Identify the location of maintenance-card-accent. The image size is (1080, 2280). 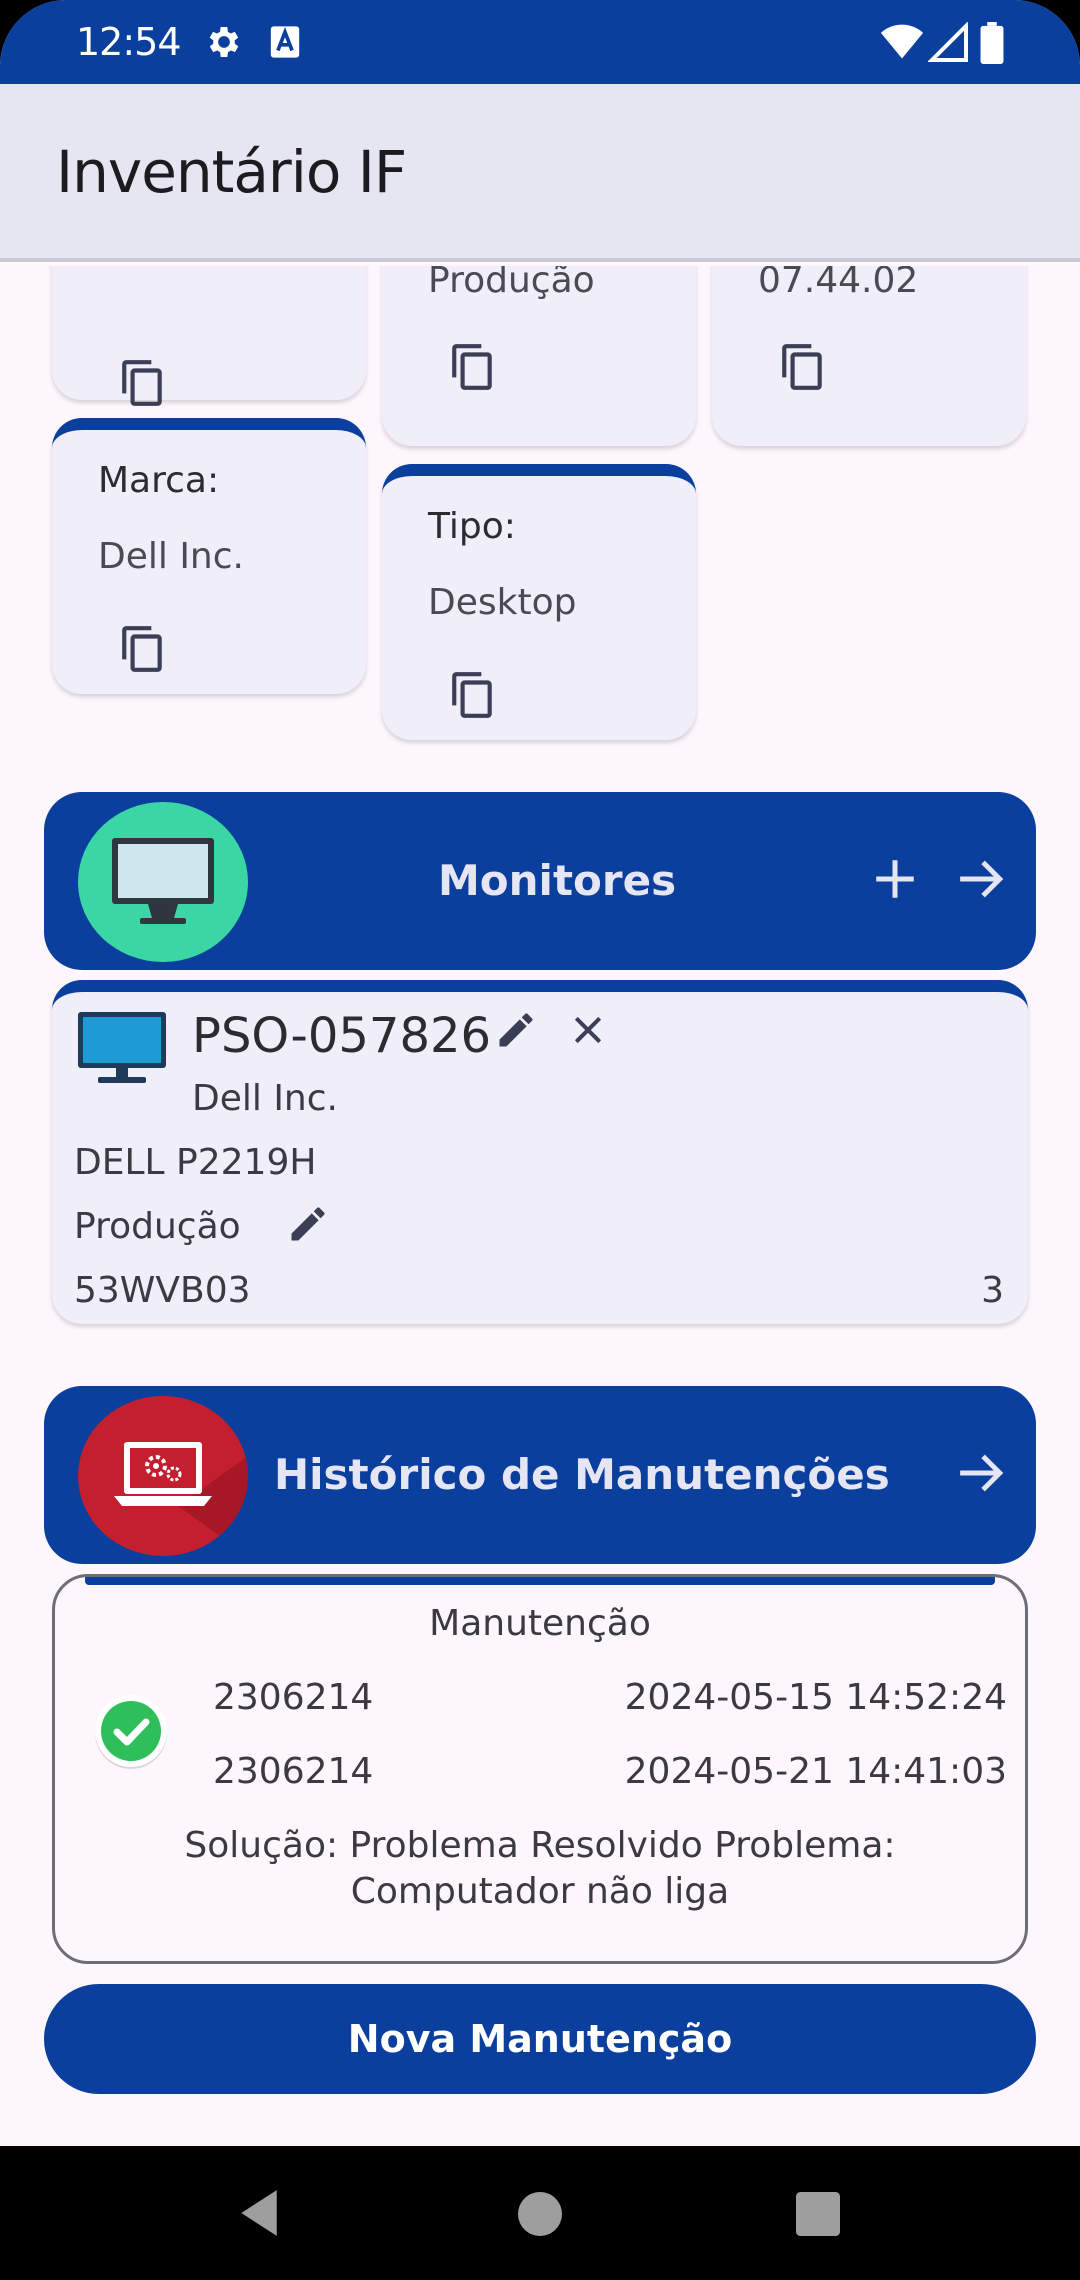
(540, 1581).